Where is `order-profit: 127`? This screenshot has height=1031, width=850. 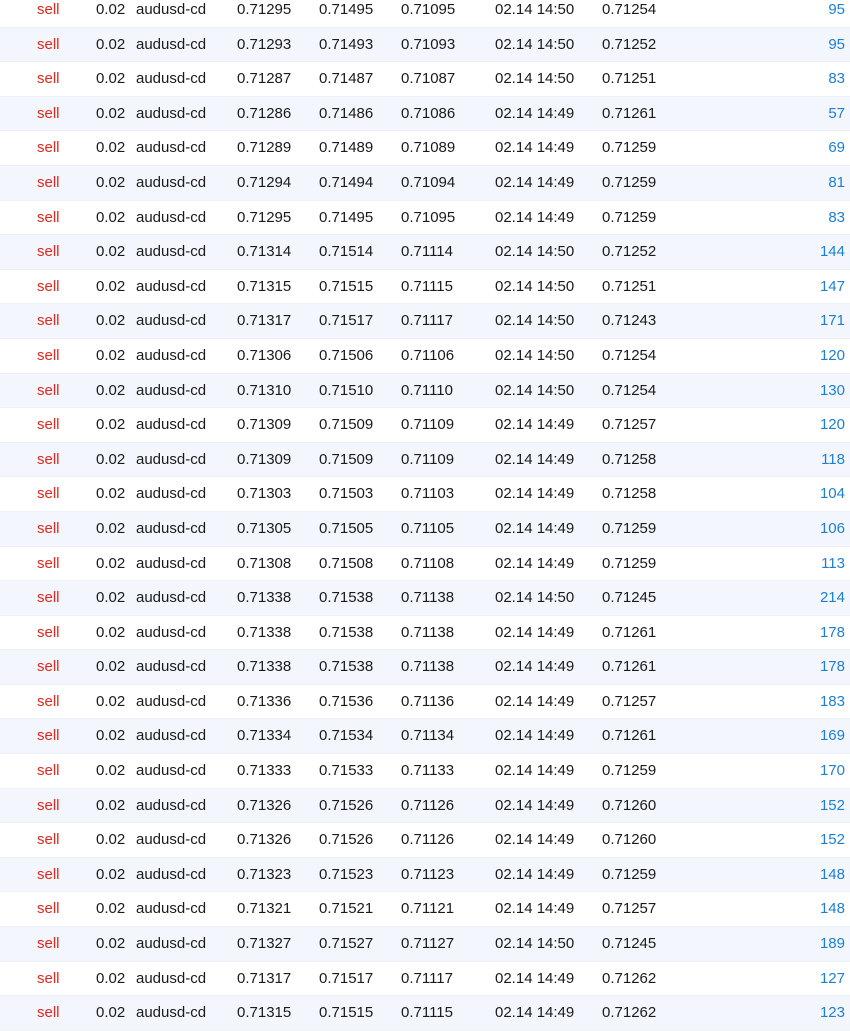 order-profit: 127 is located at coordinates (832, 978).